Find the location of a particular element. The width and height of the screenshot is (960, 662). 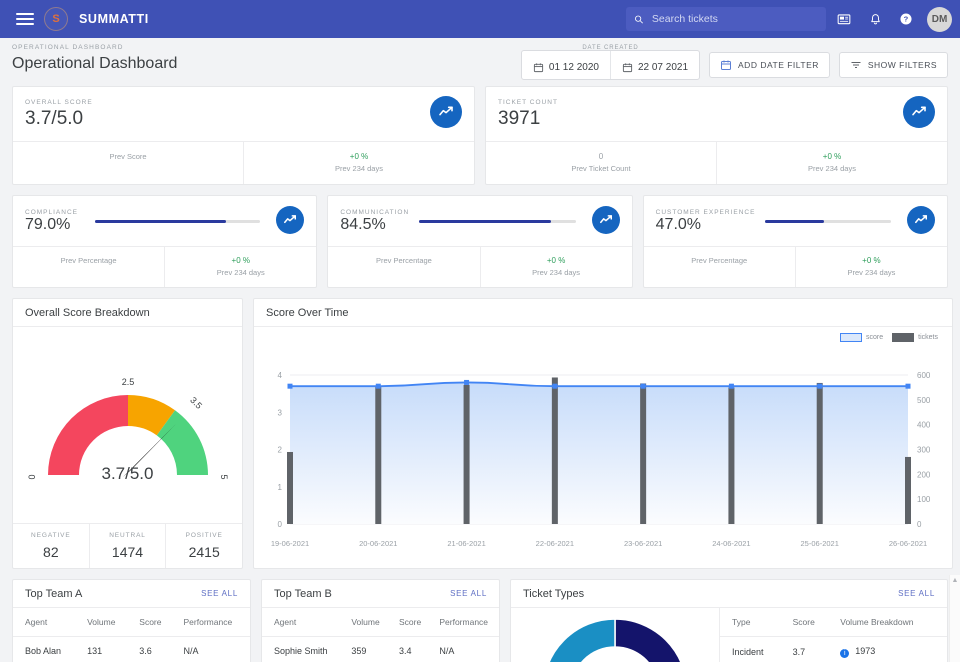

hamburger-menu-icon is located at coordinates (25, 19).